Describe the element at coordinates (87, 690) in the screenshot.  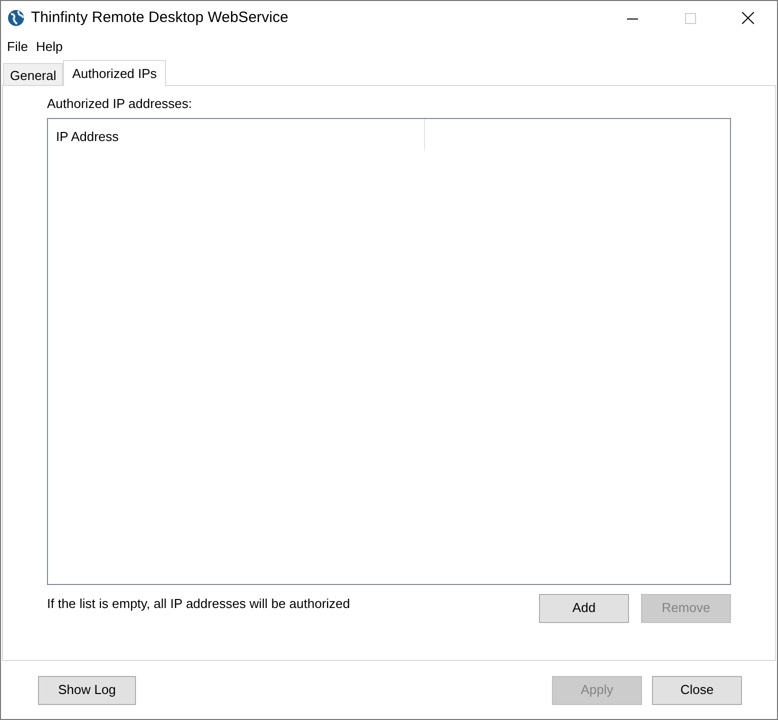
I see `button: Show Log` at that location.